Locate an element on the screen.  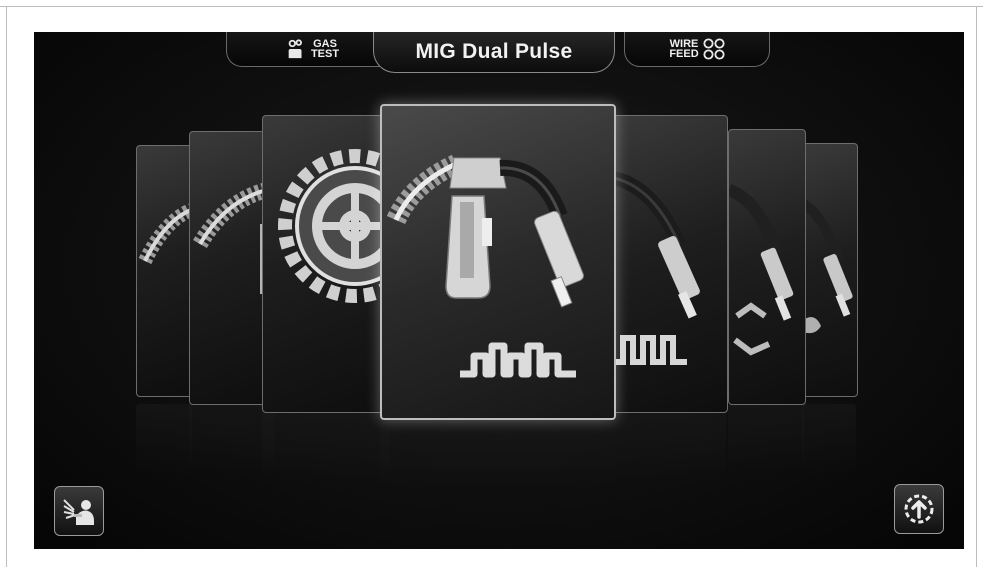
torch-pulse-icon is located at coordinates (656, 268).